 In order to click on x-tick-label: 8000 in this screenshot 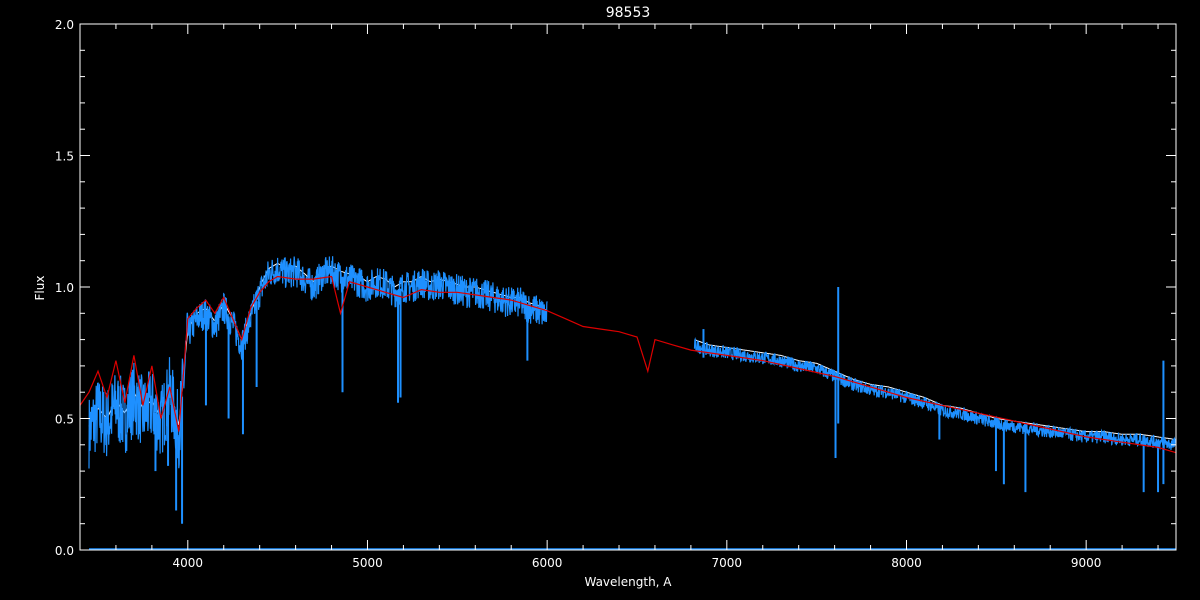, I will do `click(906, 563)`.